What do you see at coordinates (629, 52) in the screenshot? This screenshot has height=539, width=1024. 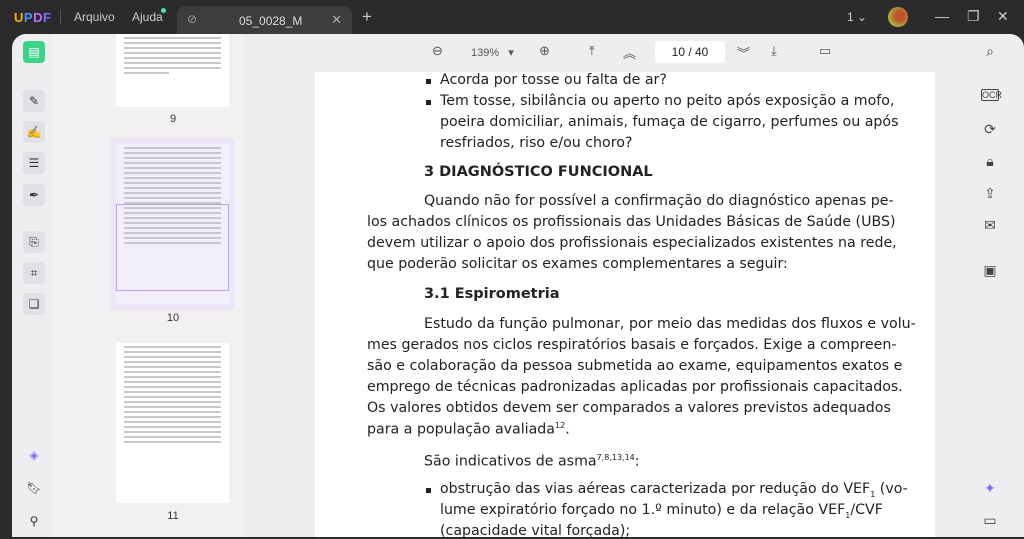 I see `previous-page-icon: ︽` at bounding box center [629, 52].